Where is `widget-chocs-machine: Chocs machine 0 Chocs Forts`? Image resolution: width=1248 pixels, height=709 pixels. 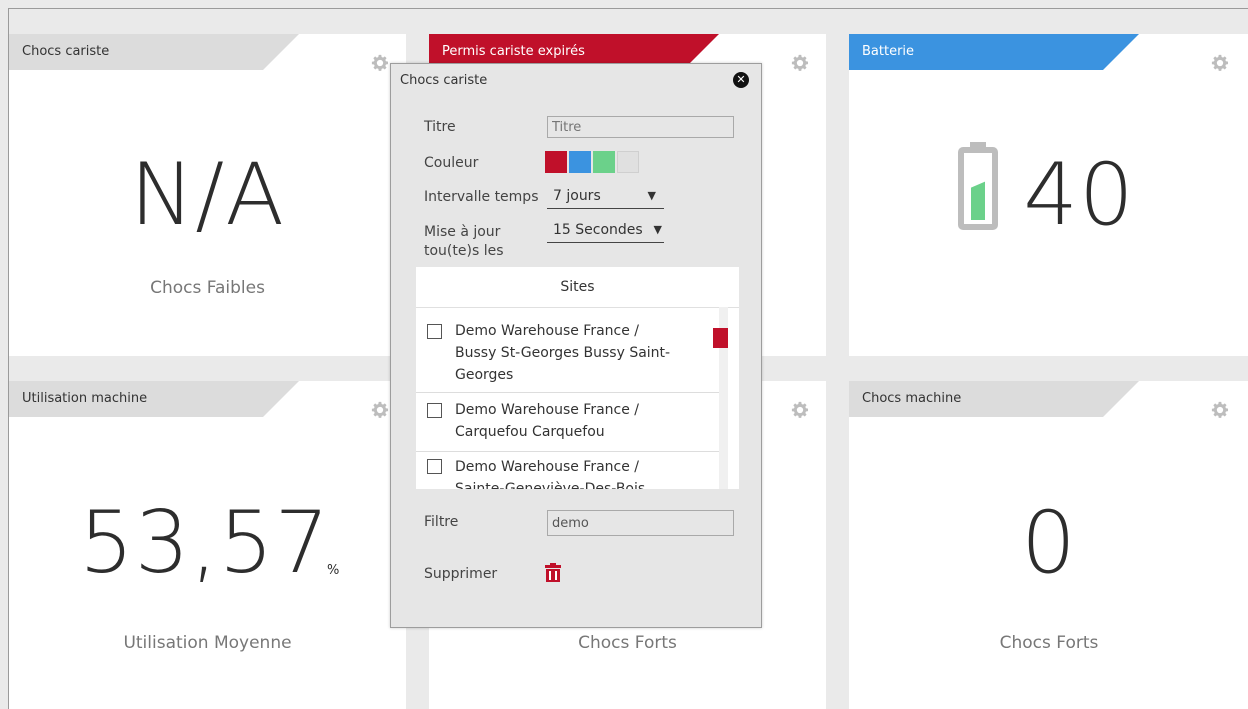
widget-chocs-machine: Chocs machine 0 Chocs Forts is located at coordinates (1048, 545).